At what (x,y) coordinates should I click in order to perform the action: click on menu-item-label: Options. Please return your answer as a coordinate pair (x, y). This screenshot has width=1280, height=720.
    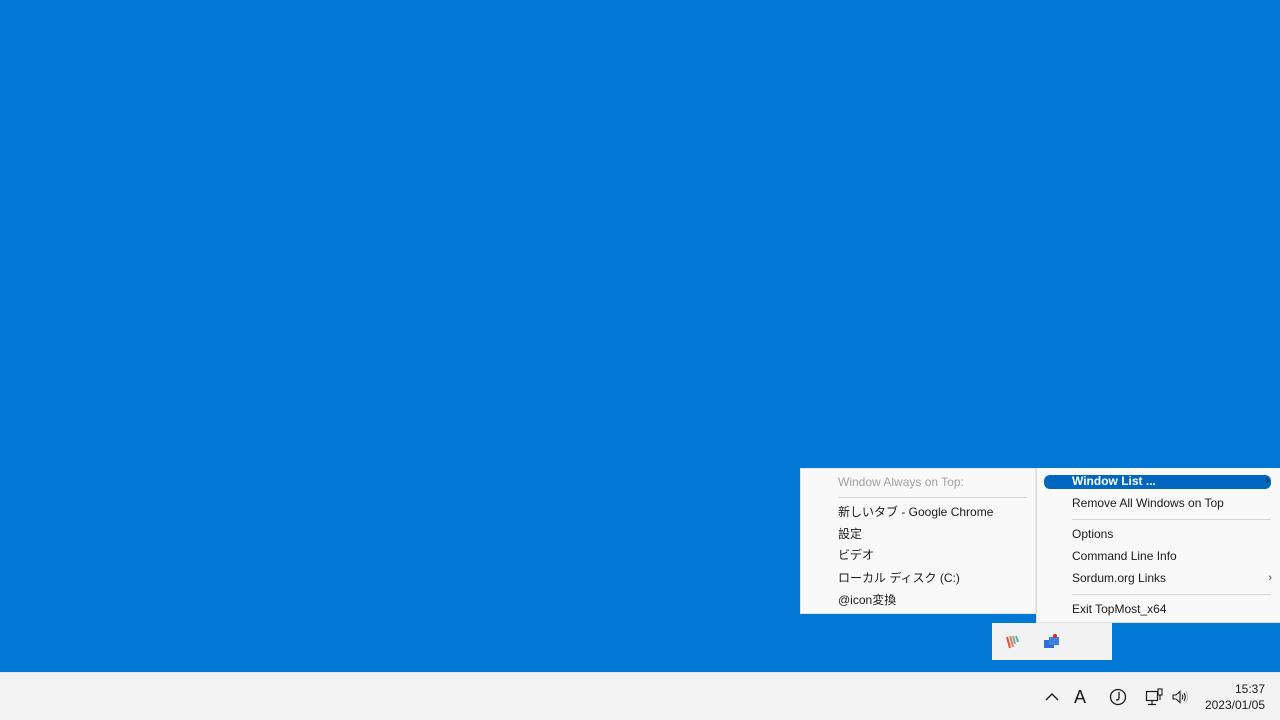
    Looking at the image, I should click on (1093, 534).